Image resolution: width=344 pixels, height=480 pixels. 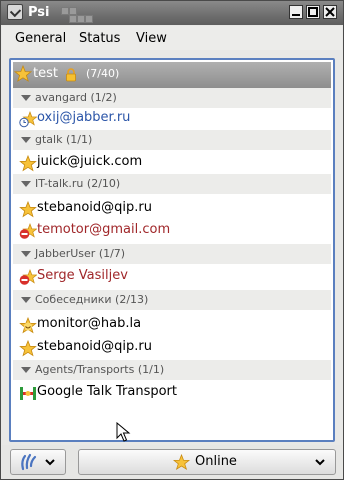 I want to click on minimize-button, so click(x=296, y=12).